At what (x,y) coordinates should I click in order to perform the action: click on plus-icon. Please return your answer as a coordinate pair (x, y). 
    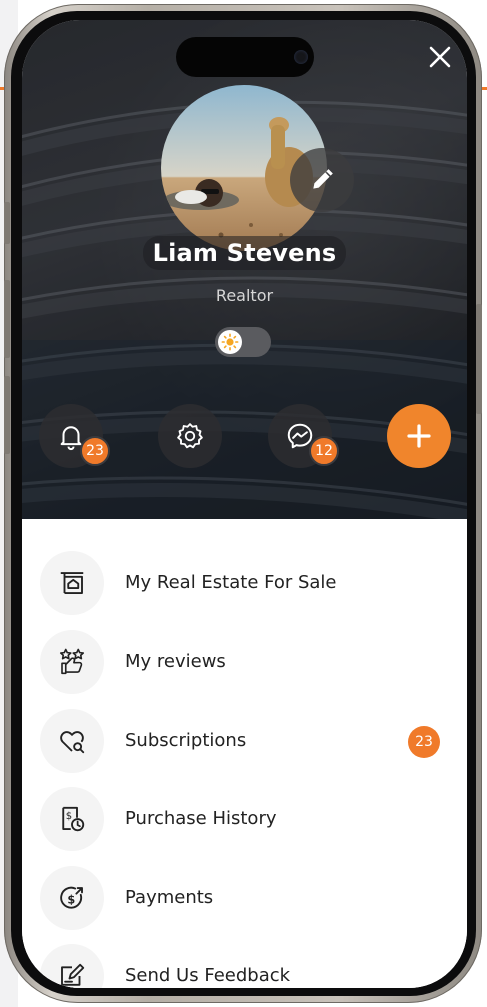
    Looking at the image, I should click on (419, 436).